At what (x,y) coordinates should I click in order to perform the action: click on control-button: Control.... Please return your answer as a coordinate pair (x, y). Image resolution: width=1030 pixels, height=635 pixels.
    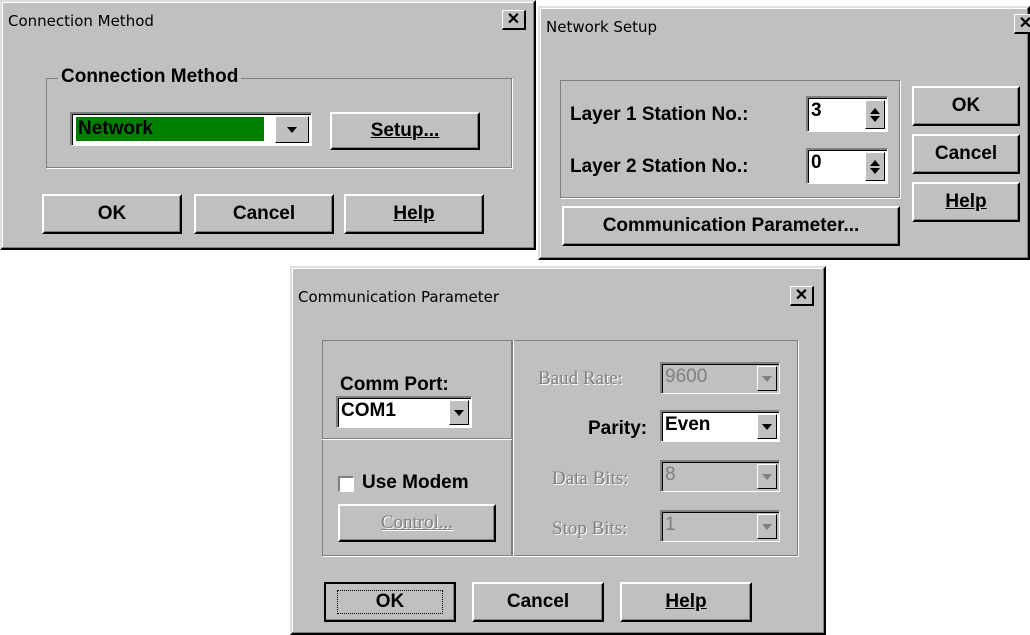
    Looking at the image, I should click on (417, 523).